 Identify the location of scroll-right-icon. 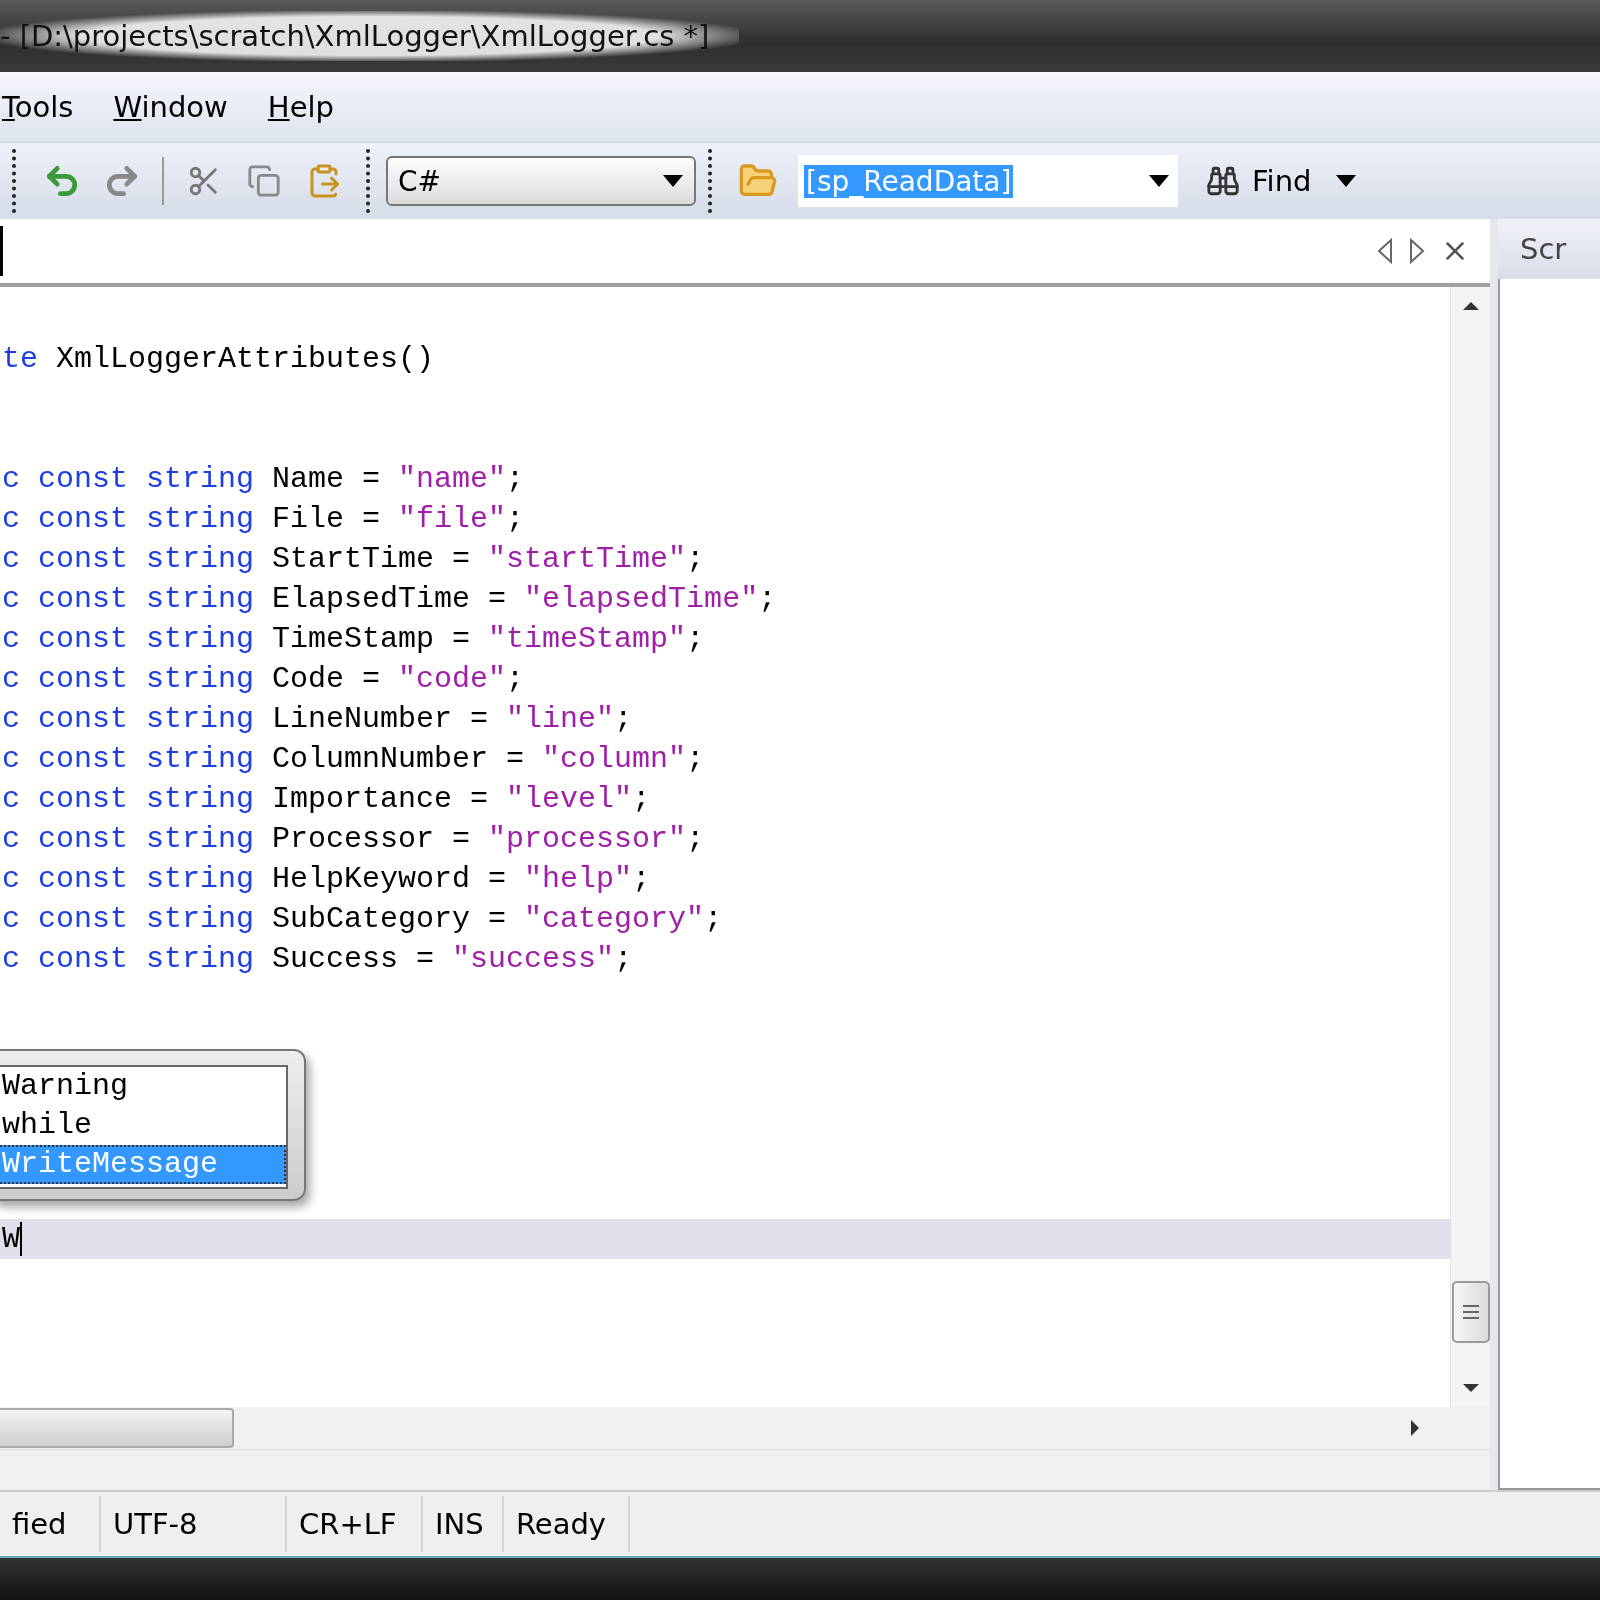
(1415, 1428).